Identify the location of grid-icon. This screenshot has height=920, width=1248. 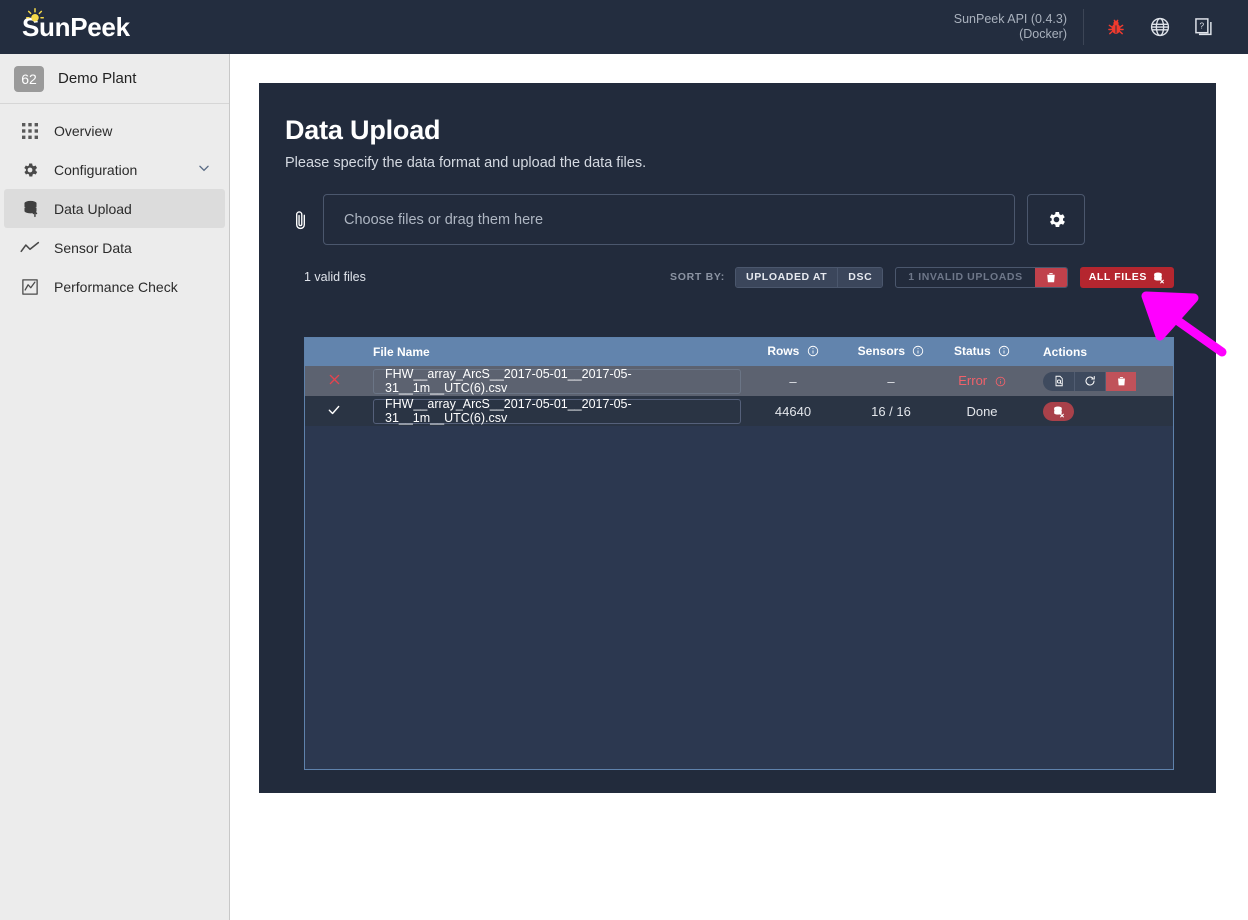
(30, 131).